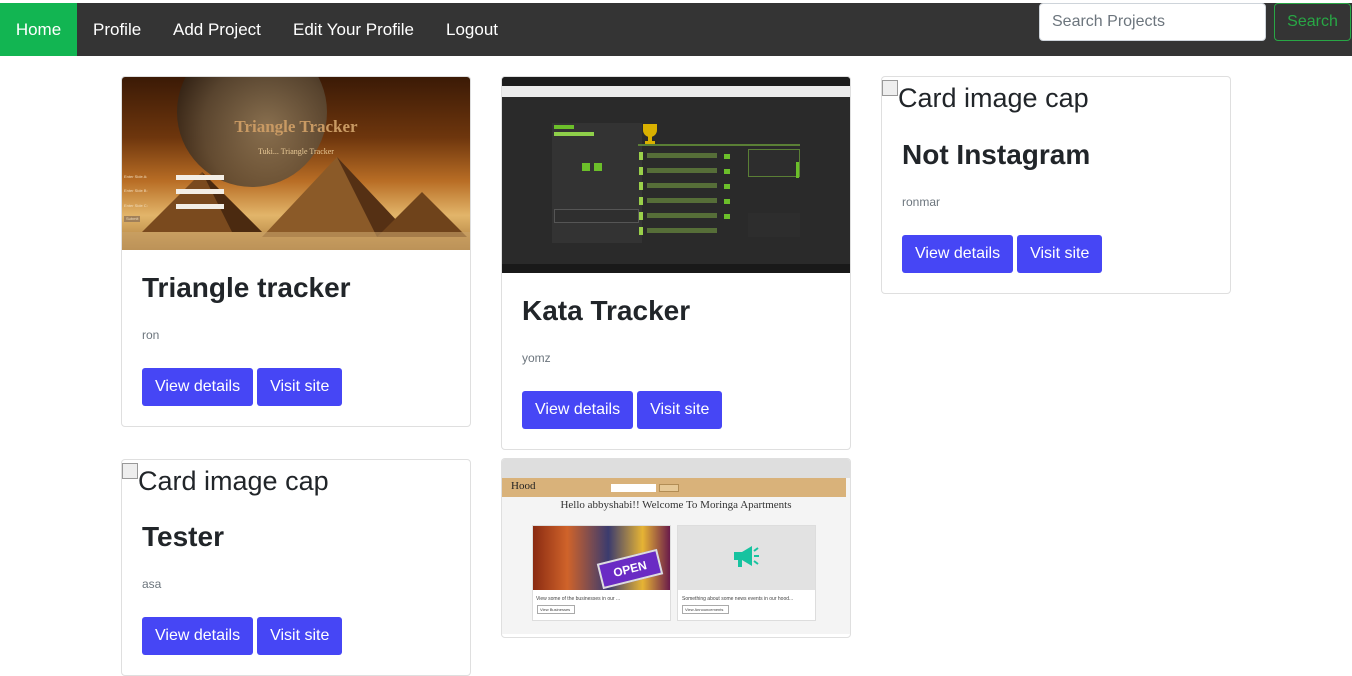 The image size is (1352, 676). What do you see at coordinates (705, 609) in the screenshot?
I see `screenshot-button: View Announcements` at bounding box center [705, 609].